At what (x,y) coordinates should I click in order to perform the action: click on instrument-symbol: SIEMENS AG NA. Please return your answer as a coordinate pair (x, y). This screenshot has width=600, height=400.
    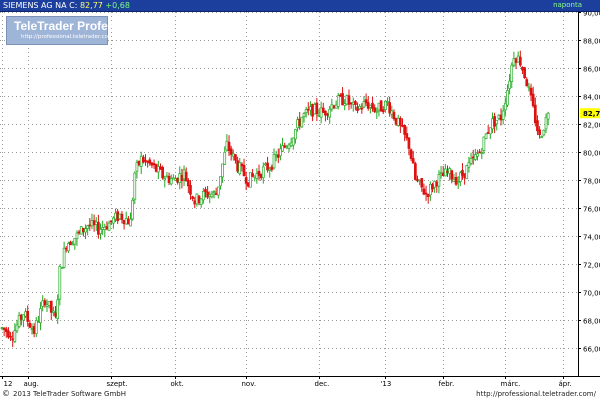
    Looking at the image, I should click on (35, 5).